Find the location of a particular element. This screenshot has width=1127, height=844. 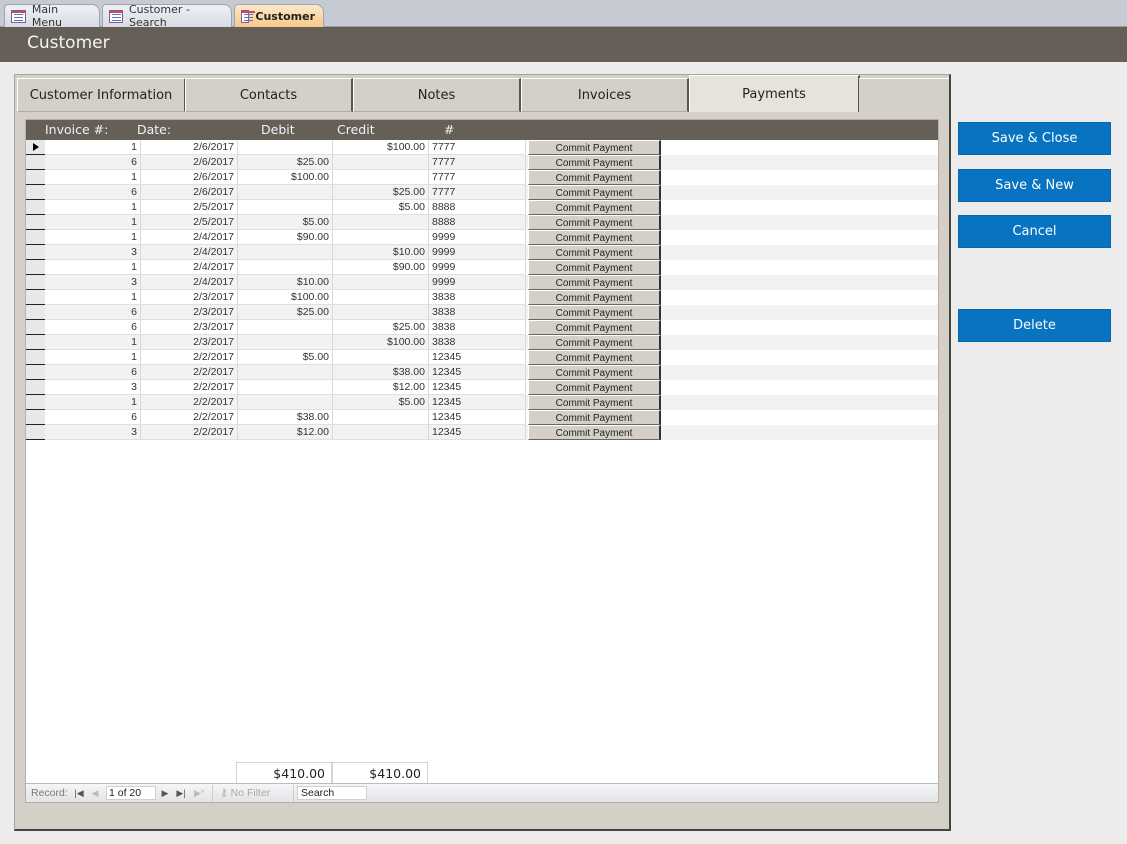

cell-debit: $10.00 is located at coordinates (285, 282).